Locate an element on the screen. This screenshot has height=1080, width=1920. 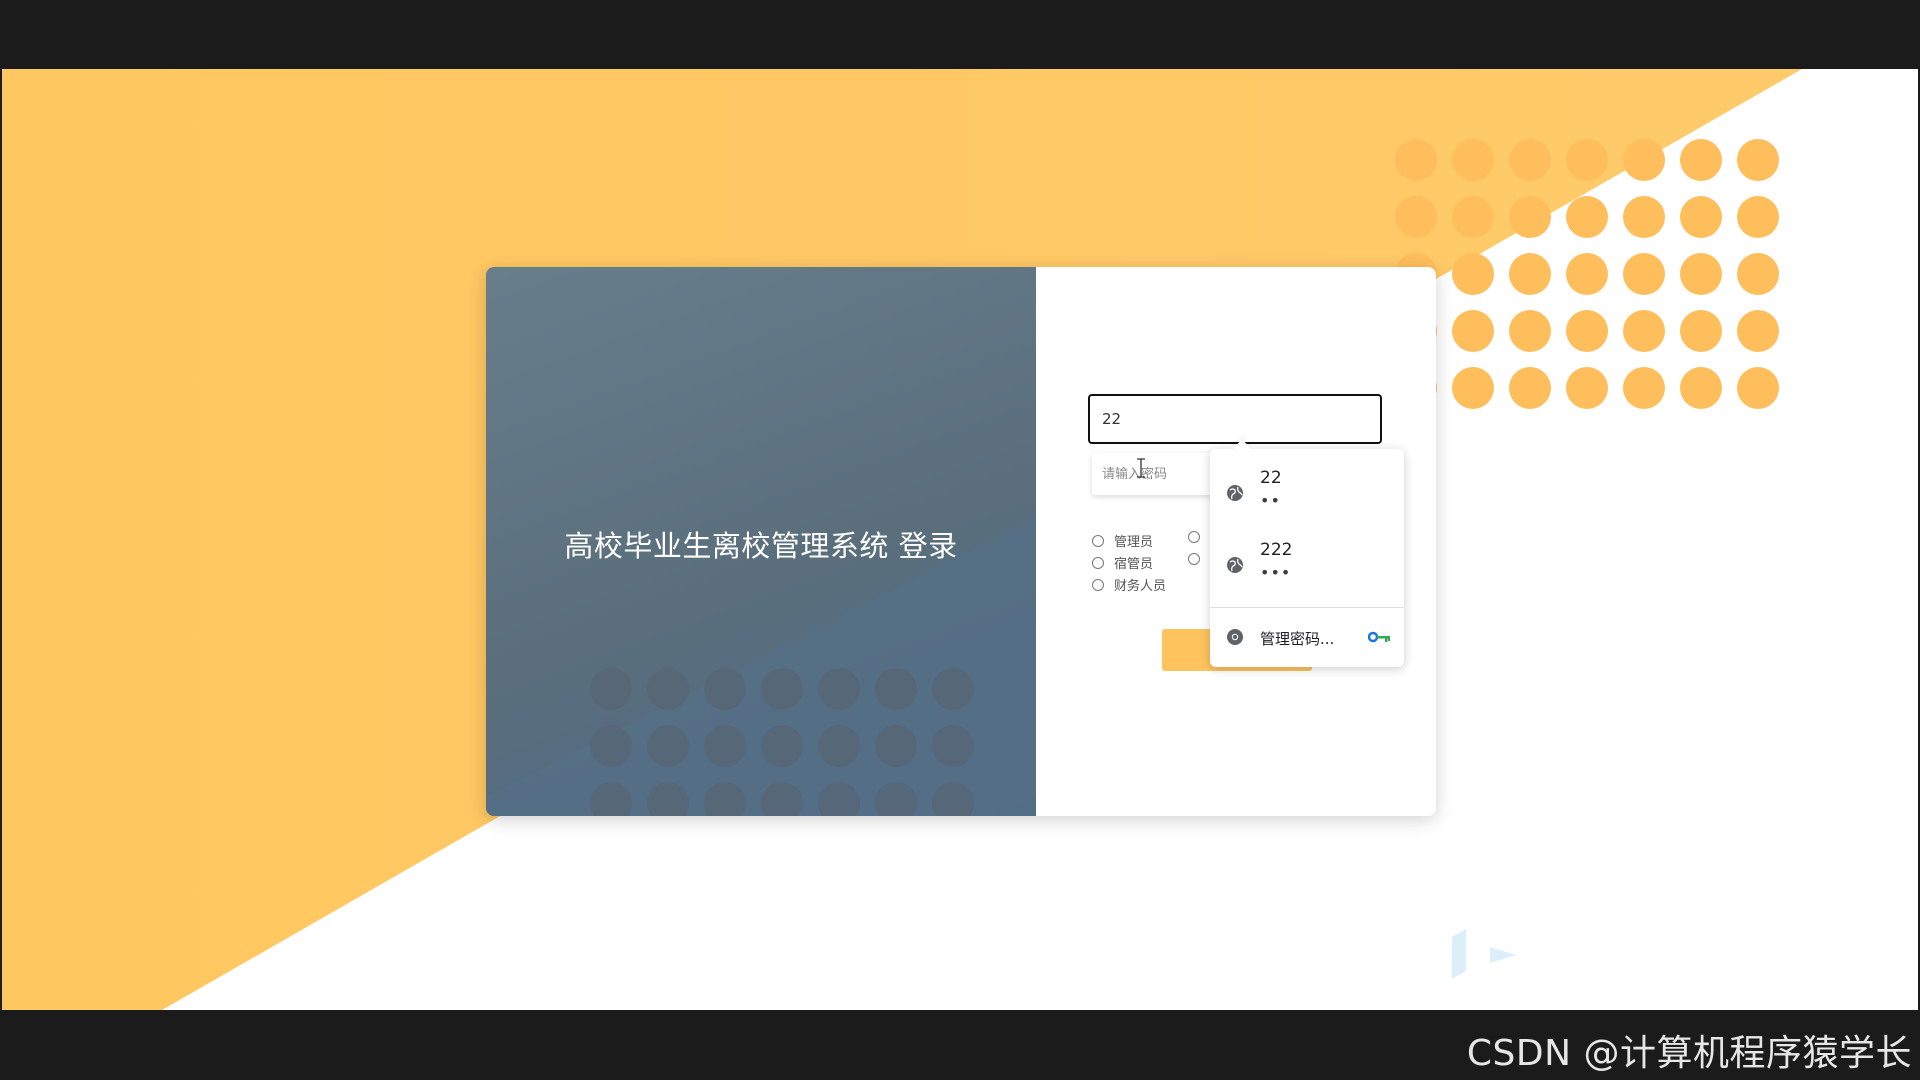
password-key-icon is located at coordinates (1379, 637).